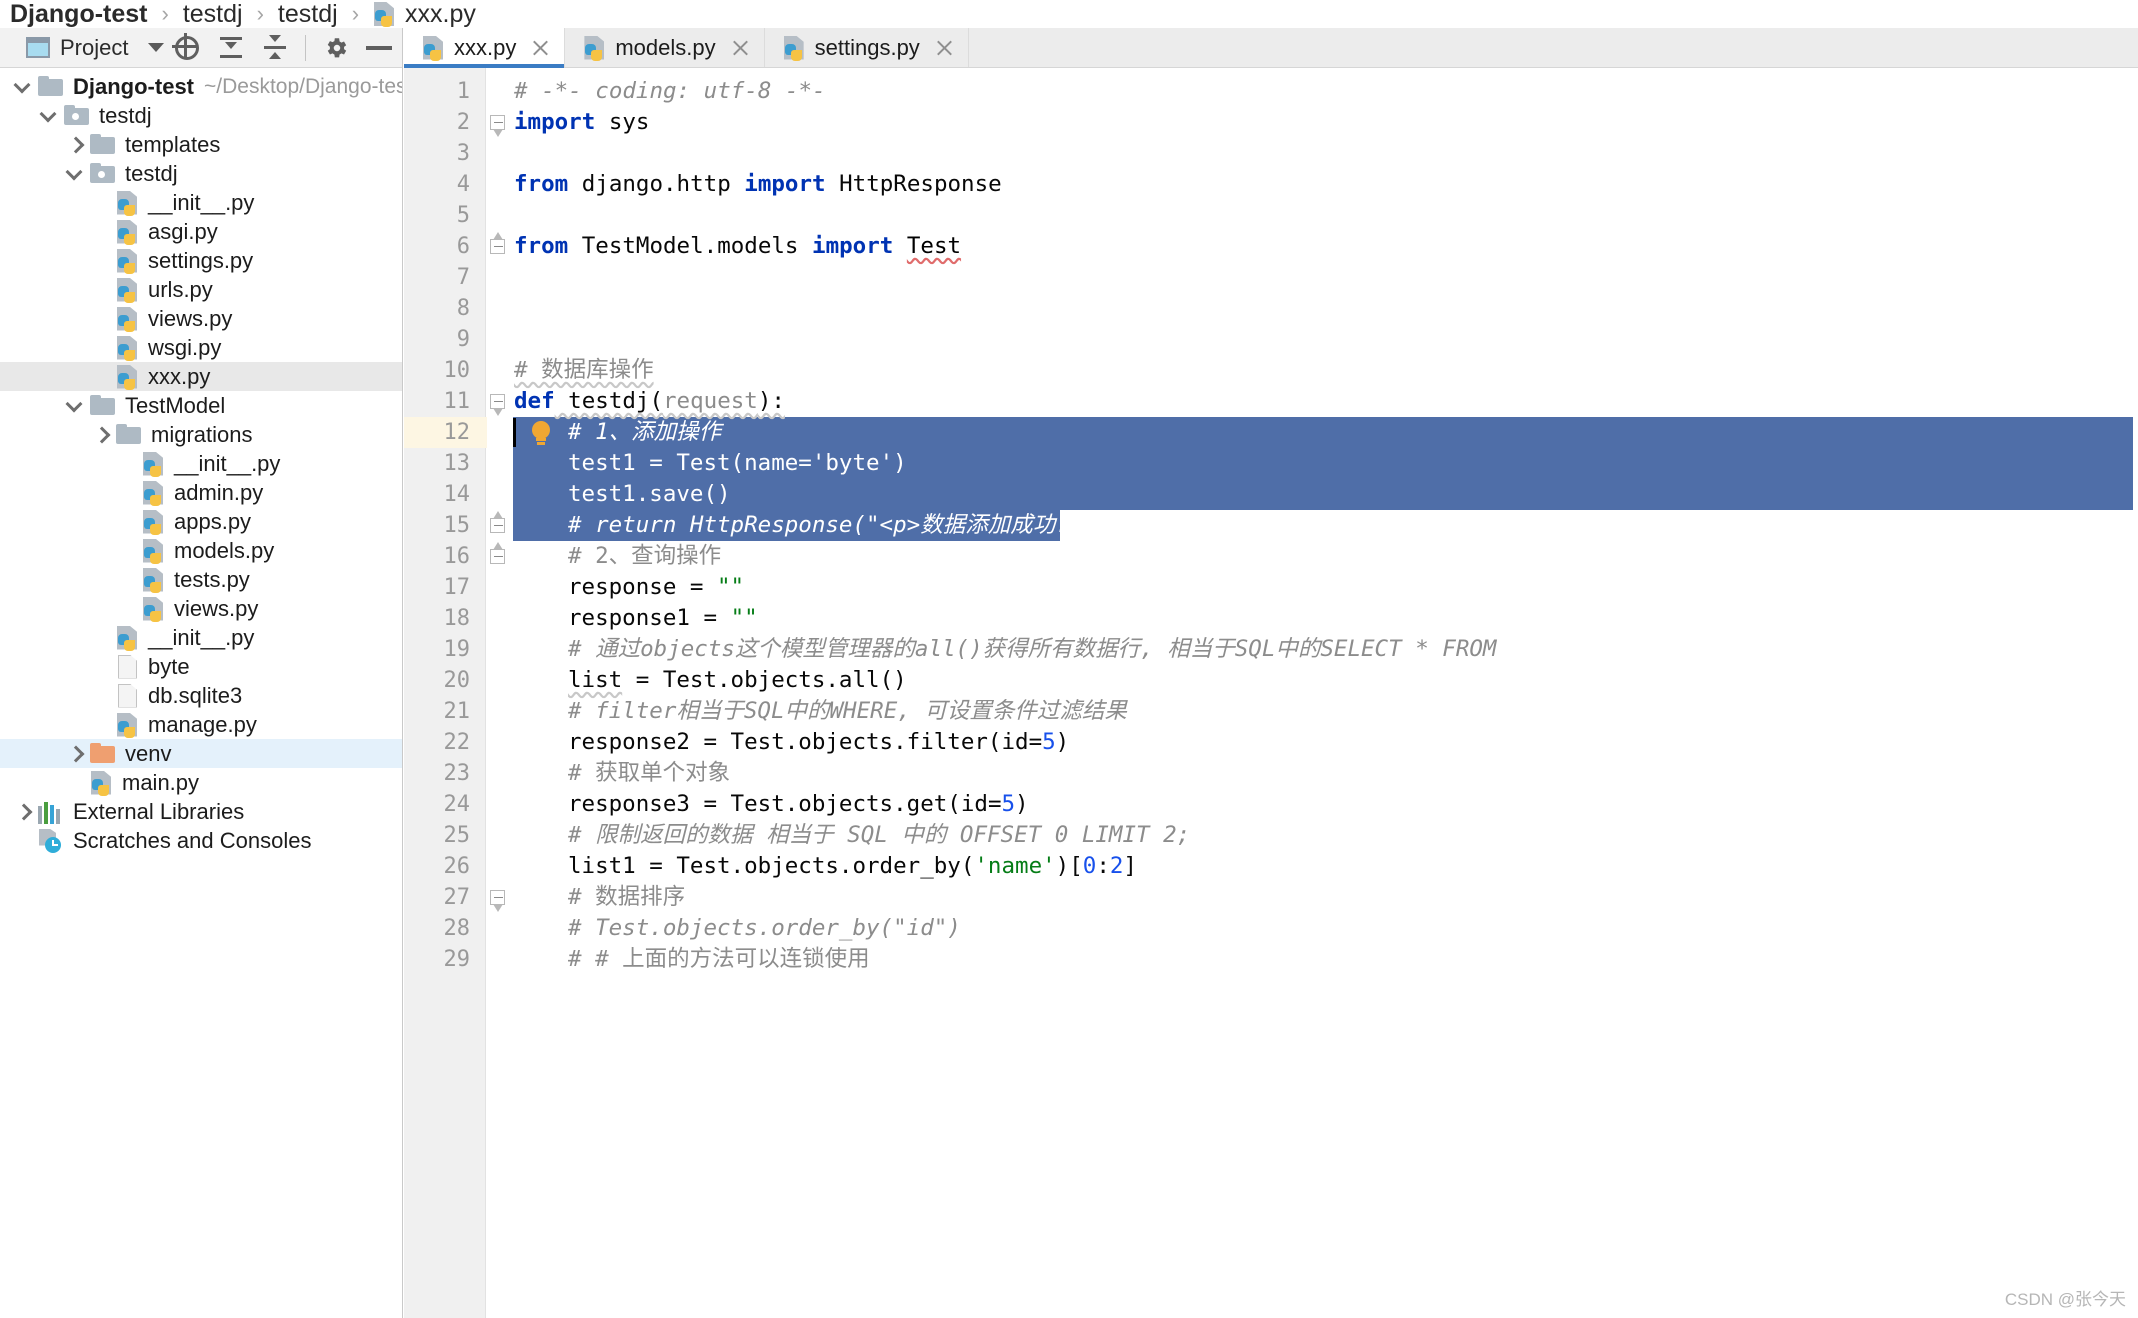  What do you see at coordinates (201, 811) in the screenshot?
I see `tree-item-external-libraries: External Libraries` at bounding box center [201, 811].